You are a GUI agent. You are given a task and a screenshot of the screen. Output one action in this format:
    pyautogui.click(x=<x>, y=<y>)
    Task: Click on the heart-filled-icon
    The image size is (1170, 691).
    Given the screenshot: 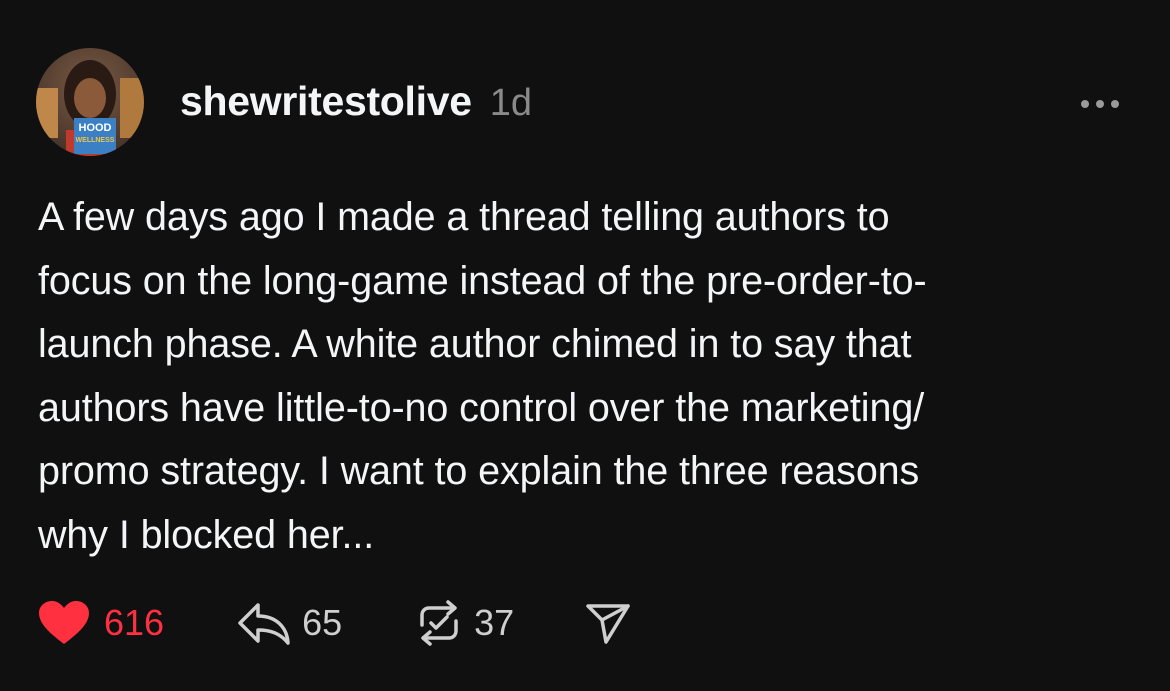 What is the action you would take?
    pyautogui.click(x=64, y=622)
    